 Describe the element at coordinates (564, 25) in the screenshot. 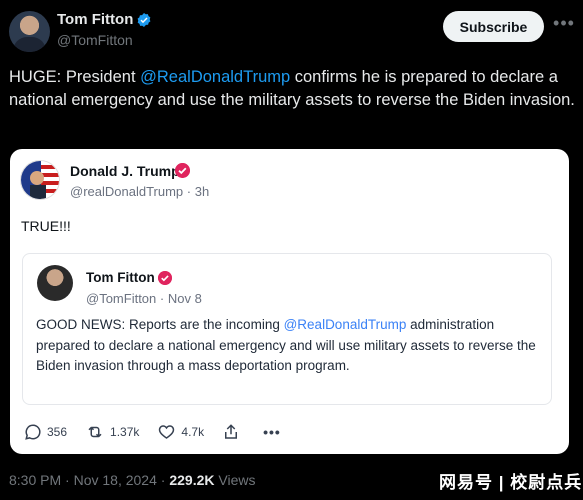

I see `more-options-icon: •••` at that location.